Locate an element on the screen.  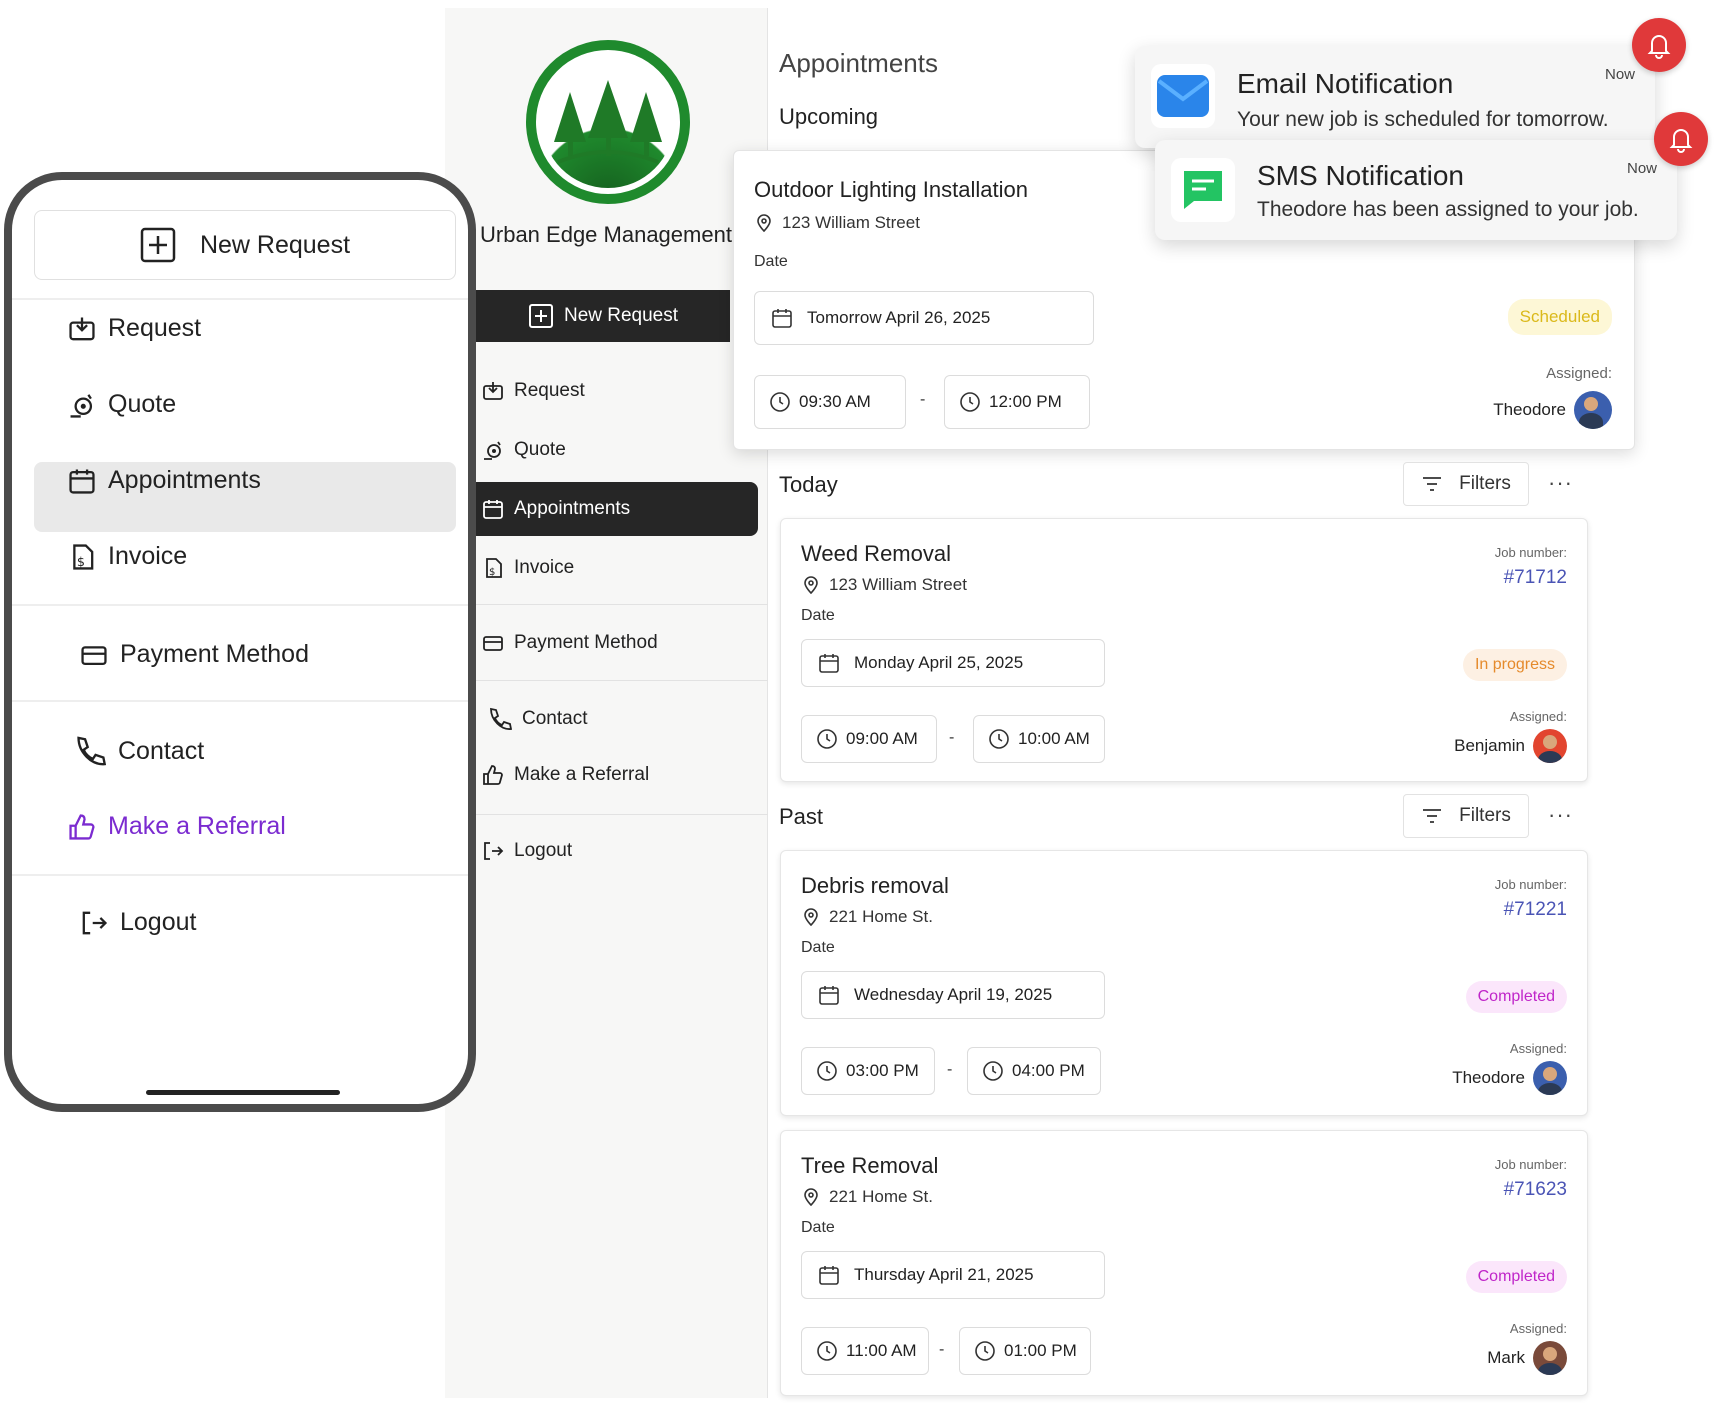
start-time: 09:30 AM is located at coordinates (835, 401).